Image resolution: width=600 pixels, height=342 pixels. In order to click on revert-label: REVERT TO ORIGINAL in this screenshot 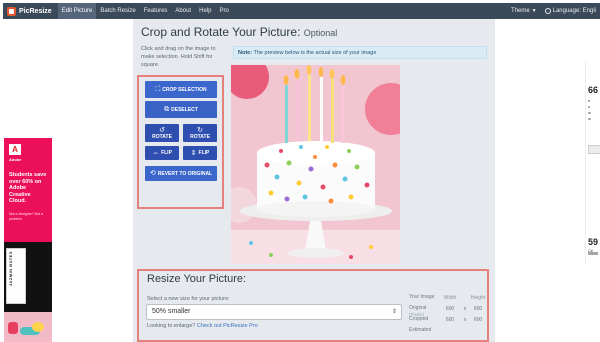, I will do `click(185, 173)`.